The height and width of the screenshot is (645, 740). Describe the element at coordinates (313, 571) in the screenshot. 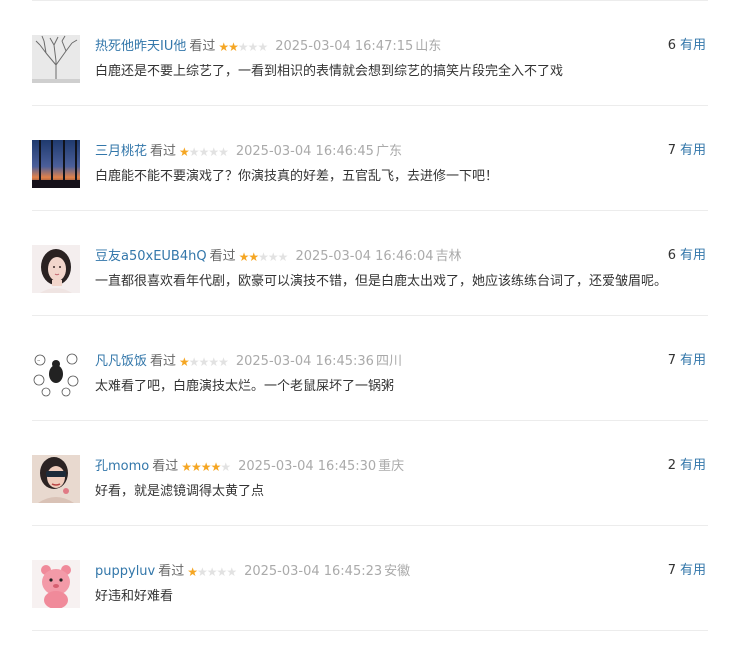

I see `comment-time: 2025-03-04 16:45:23` at that location.